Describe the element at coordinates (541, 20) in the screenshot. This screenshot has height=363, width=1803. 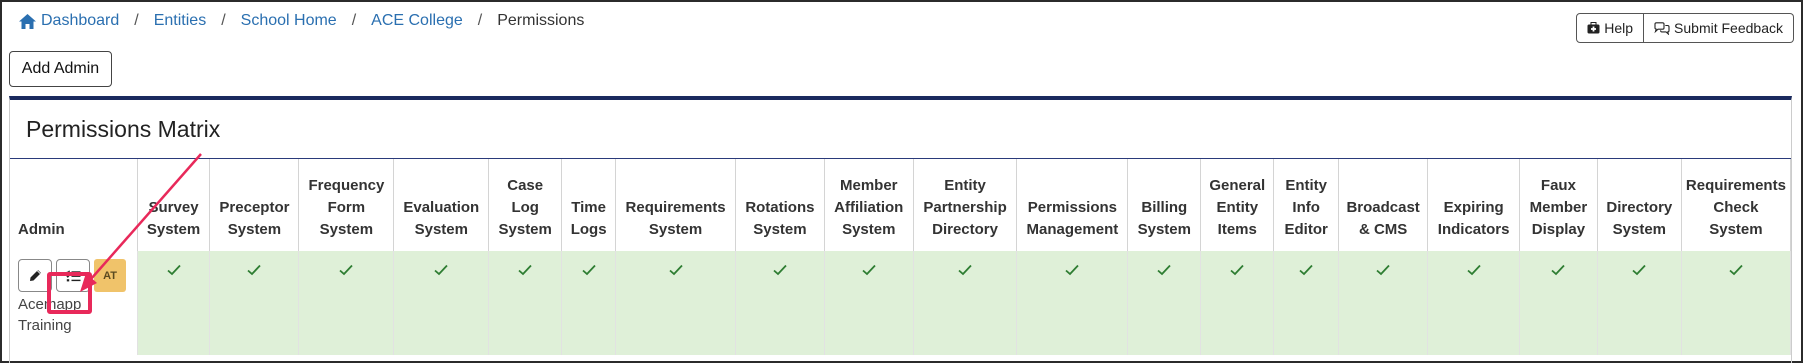
I see `breadcrumb-current: Permissions` at that location.